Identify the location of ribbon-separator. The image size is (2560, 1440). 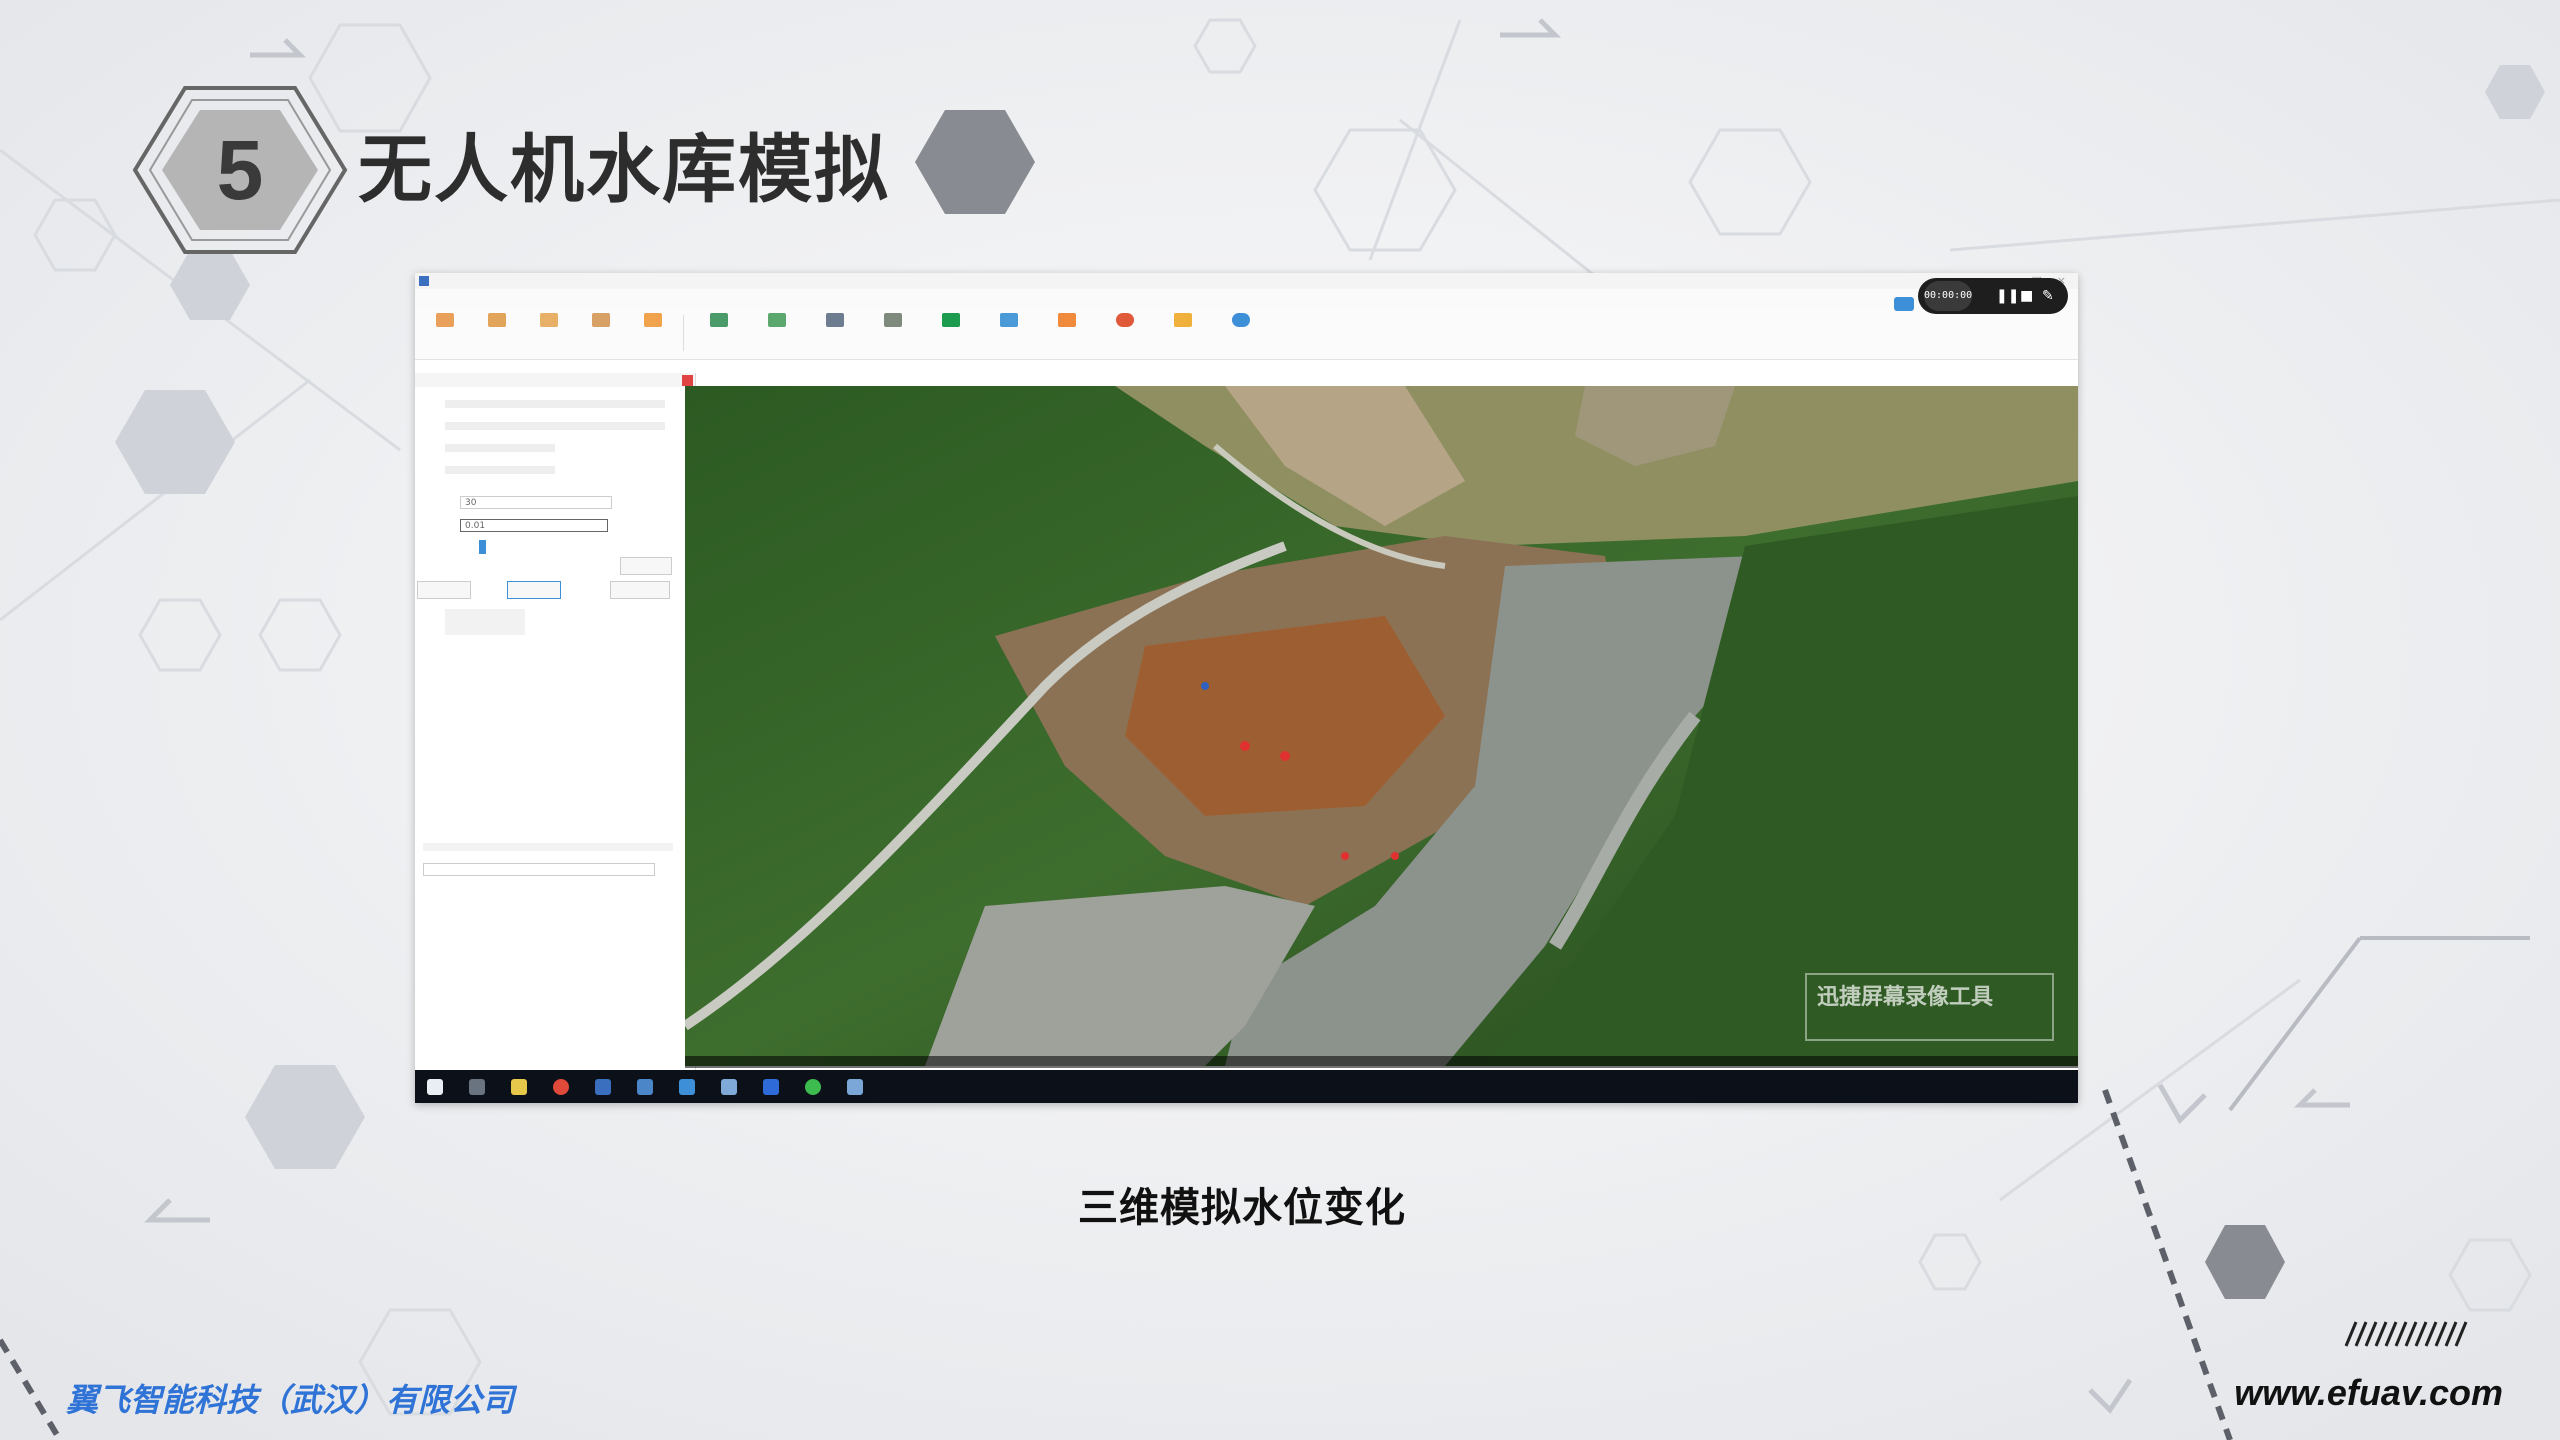
(683, 333).